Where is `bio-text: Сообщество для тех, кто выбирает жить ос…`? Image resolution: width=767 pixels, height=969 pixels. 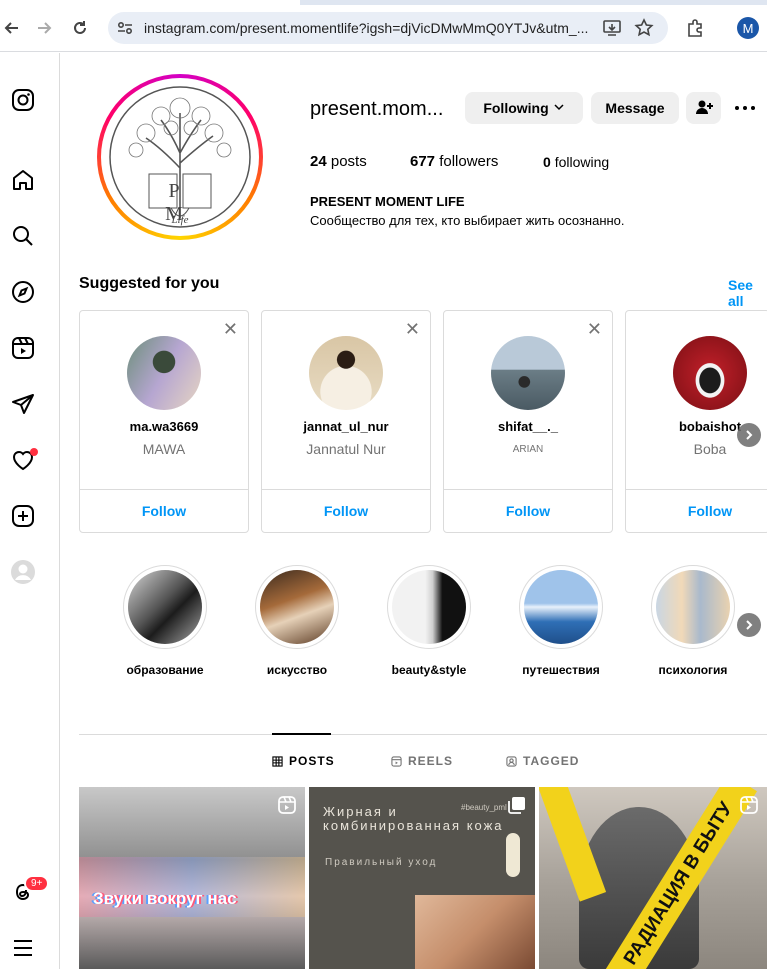 bio-text: Сообщество для тех, кто выбирает жить ос… is located at coordinates (467, 220).